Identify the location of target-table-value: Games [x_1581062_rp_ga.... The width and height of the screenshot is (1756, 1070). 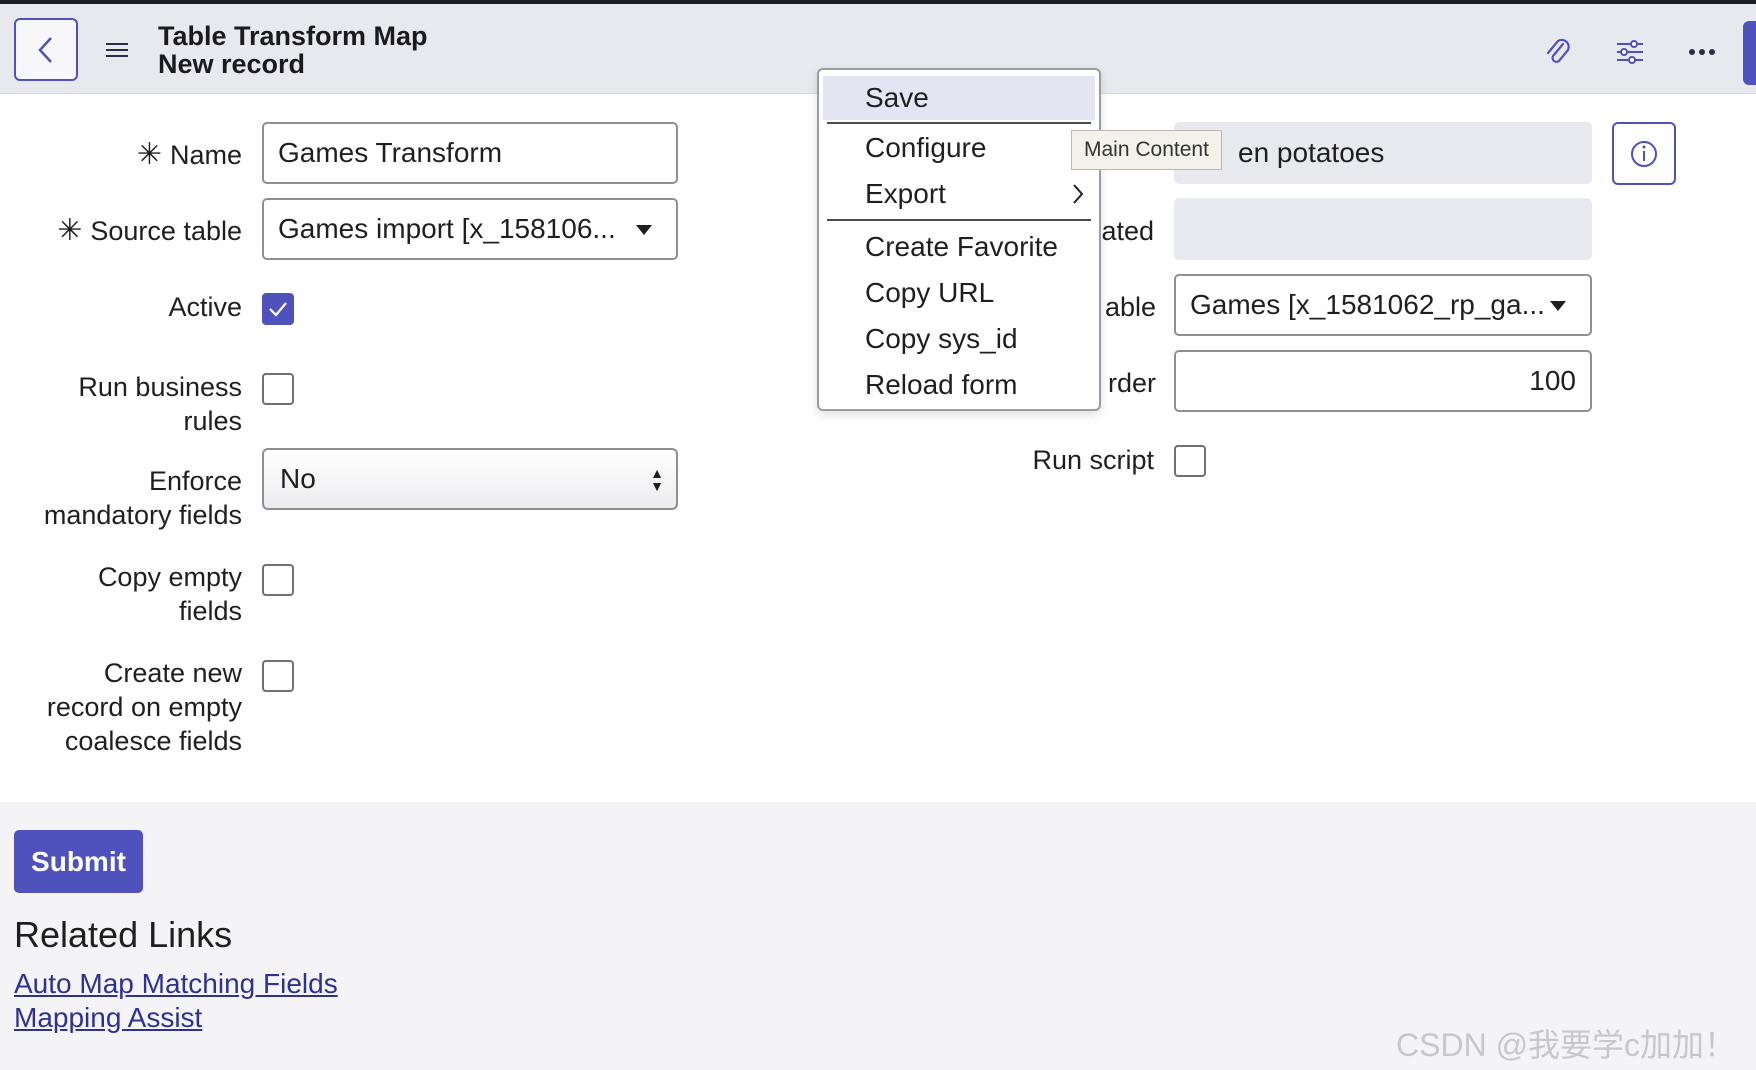
(1367, 304).